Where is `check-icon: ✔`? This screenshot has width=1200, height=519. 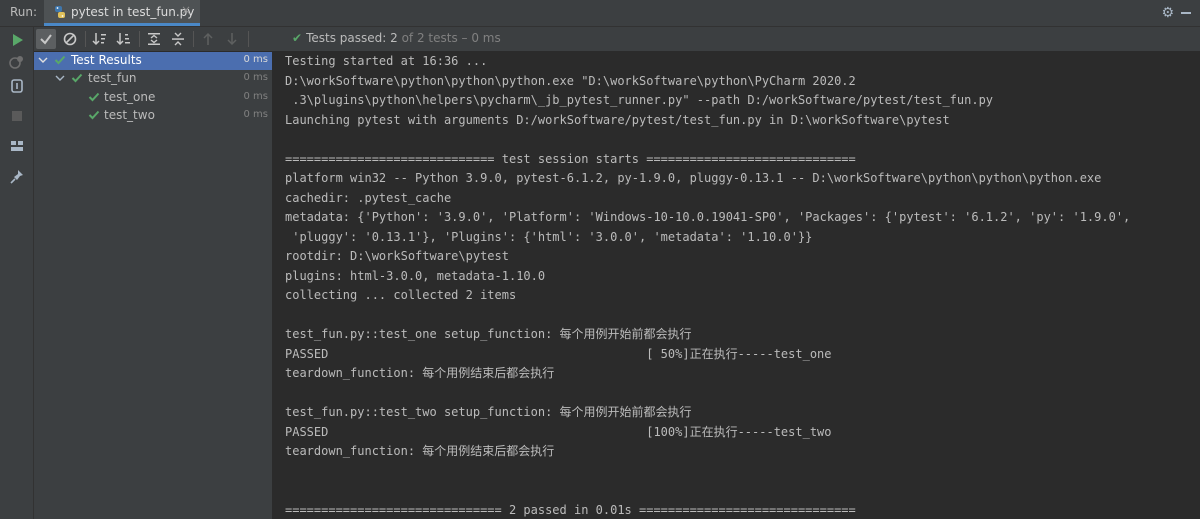
check-icon: ✔ is located at coordinates (297, 38).